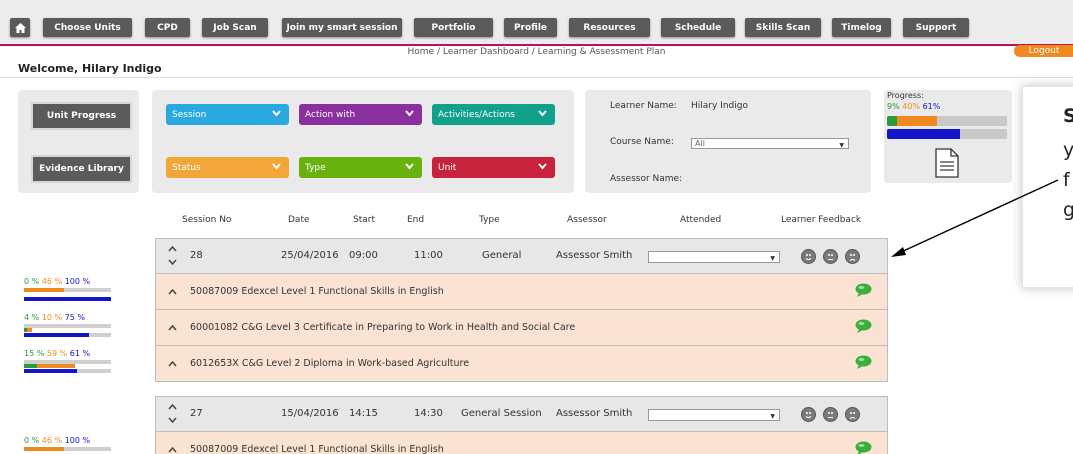  Describe the element at coordinates (360, 167) in the screenshot. I see `filter-type: Type` at that location.